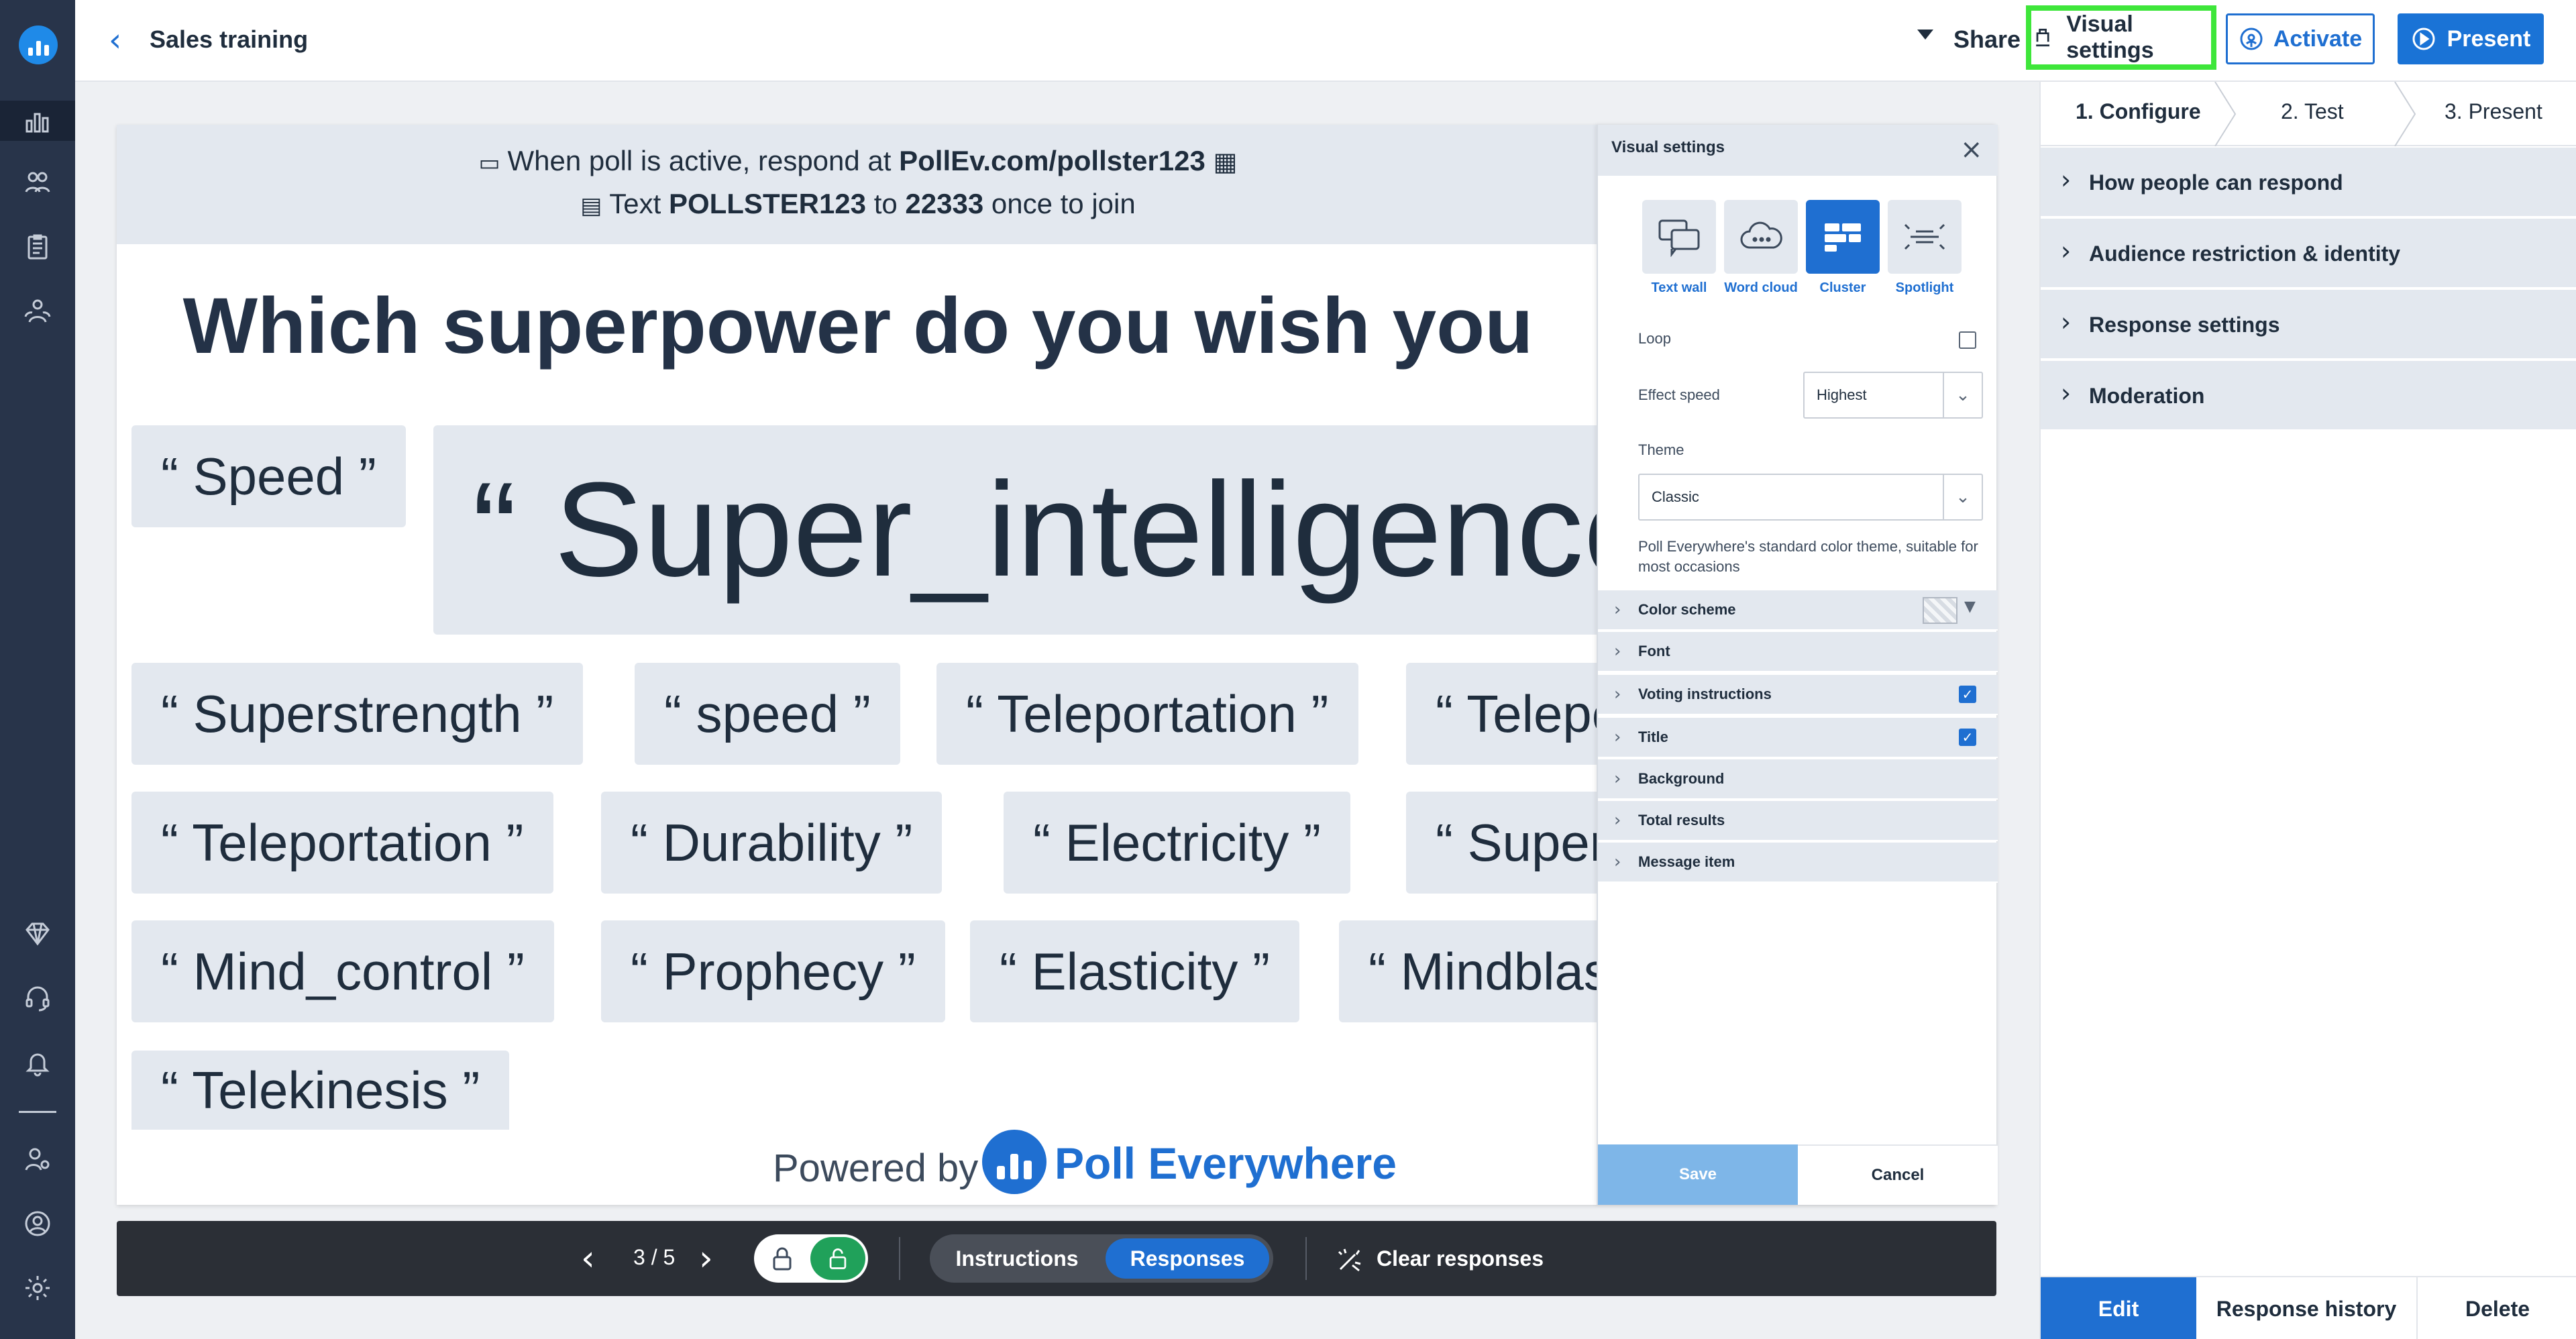 The height and width of the screenshot is (1339, 2576). What do you see at coordinates (1987, 39) in the screenshot?
I see `share-button: Share` at bounding box center [1987, 39].